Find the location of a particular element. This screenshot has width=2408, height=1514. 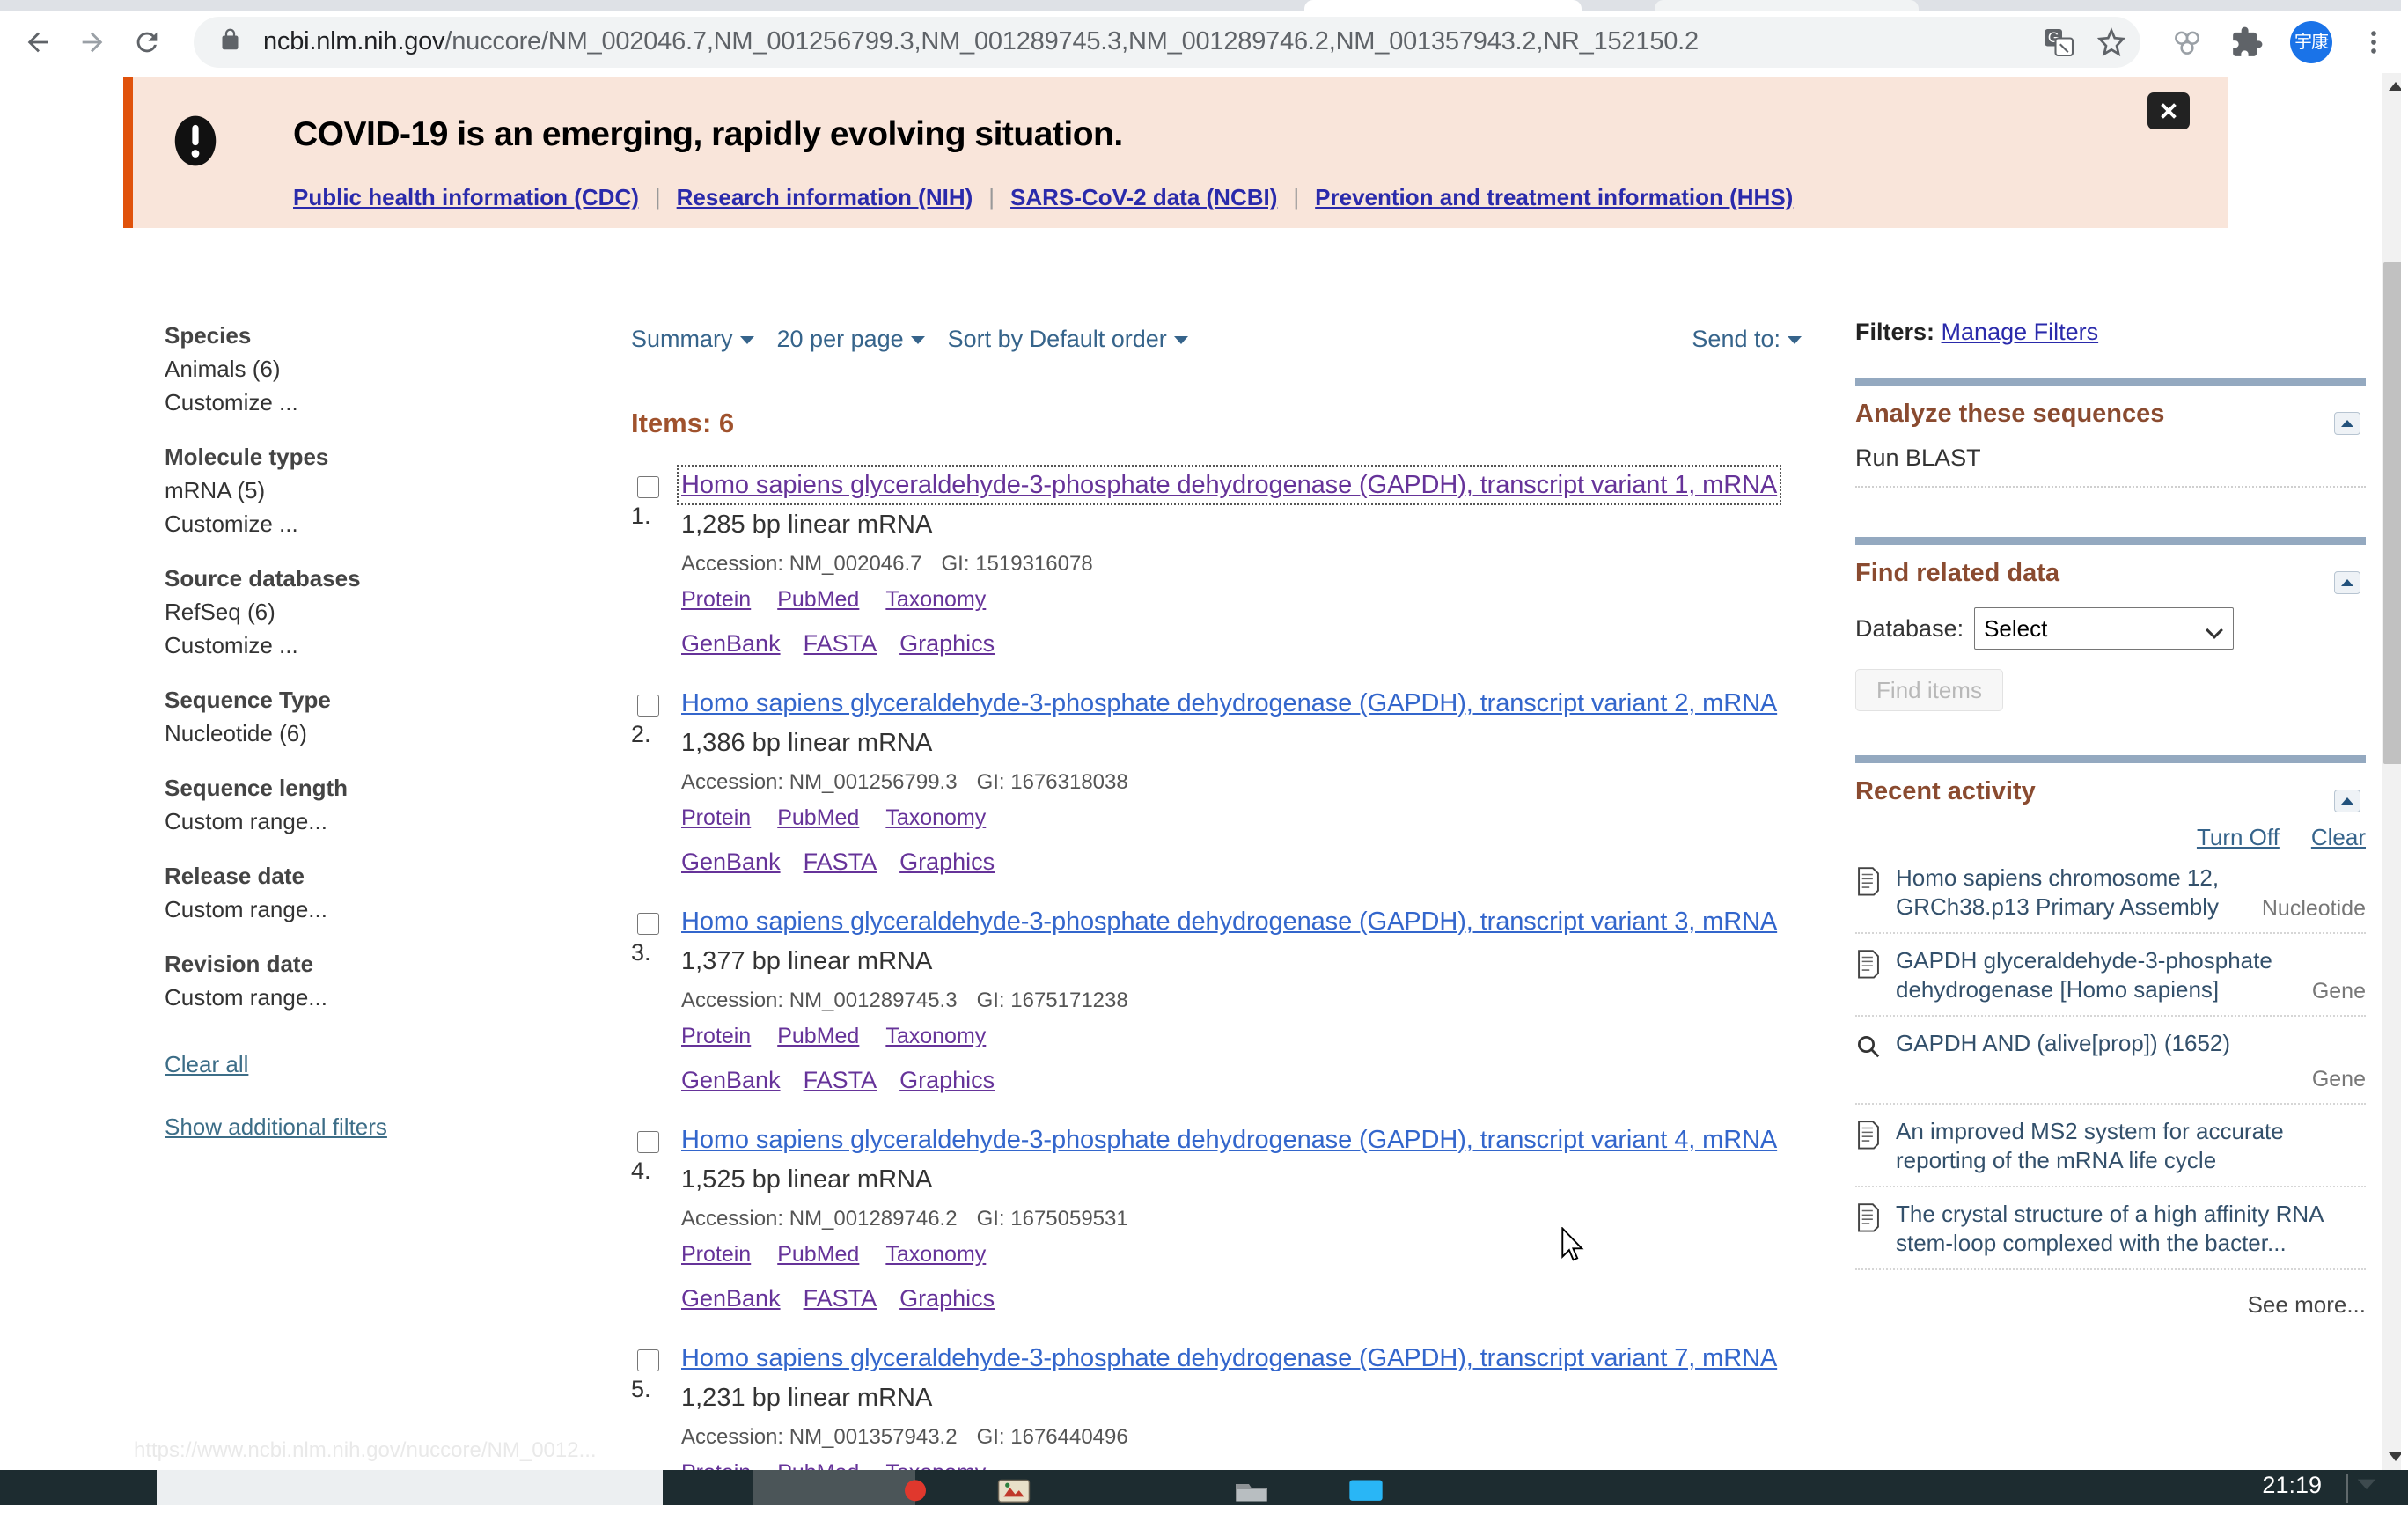

analyze-sequences-section: Analyze these sequences Run BLAST is located at coordinates (2110, 444).